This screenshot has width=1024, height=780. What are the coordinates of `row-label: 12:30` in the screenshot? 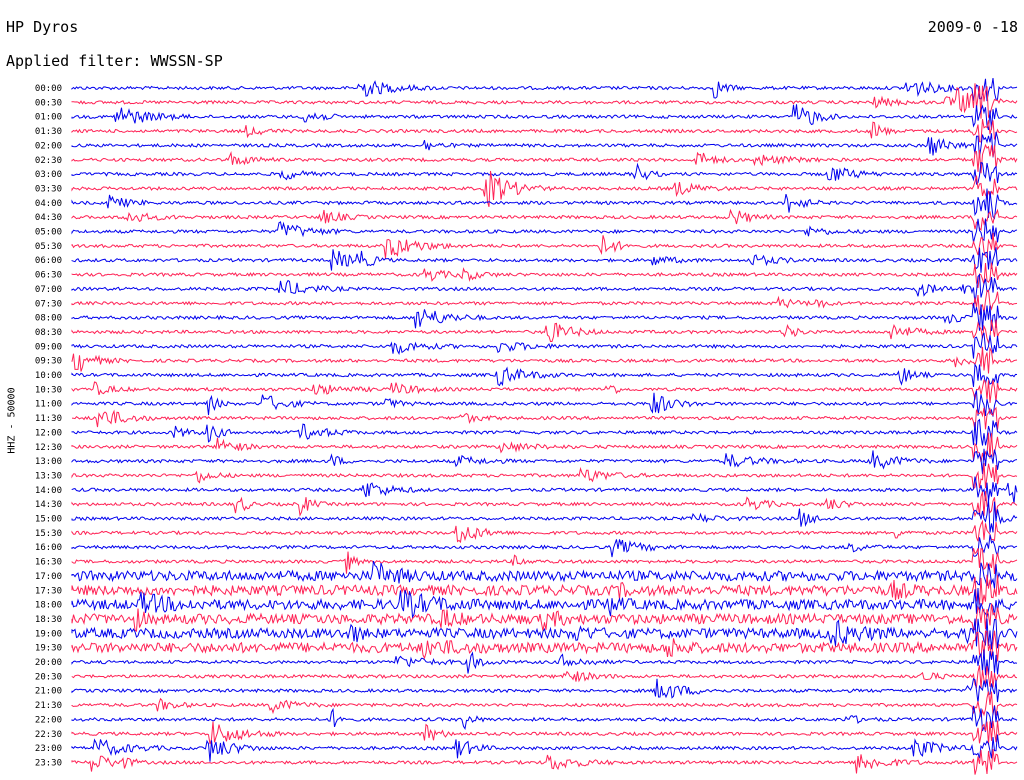 It's located at (48, 448).